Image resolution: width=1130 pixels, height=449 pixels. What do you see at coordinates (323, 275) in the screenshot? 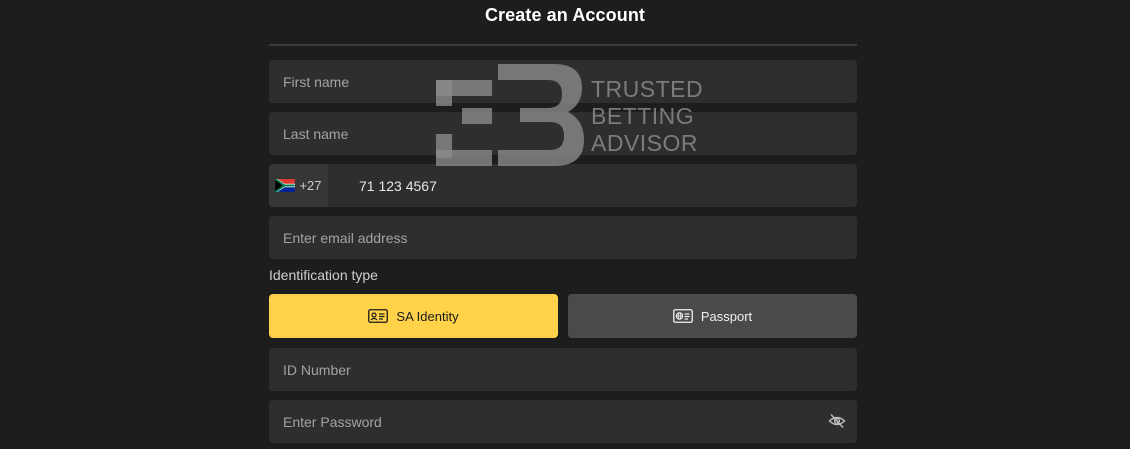
I see `identification-type-label: Identification type` at bounding box center [323, 275].